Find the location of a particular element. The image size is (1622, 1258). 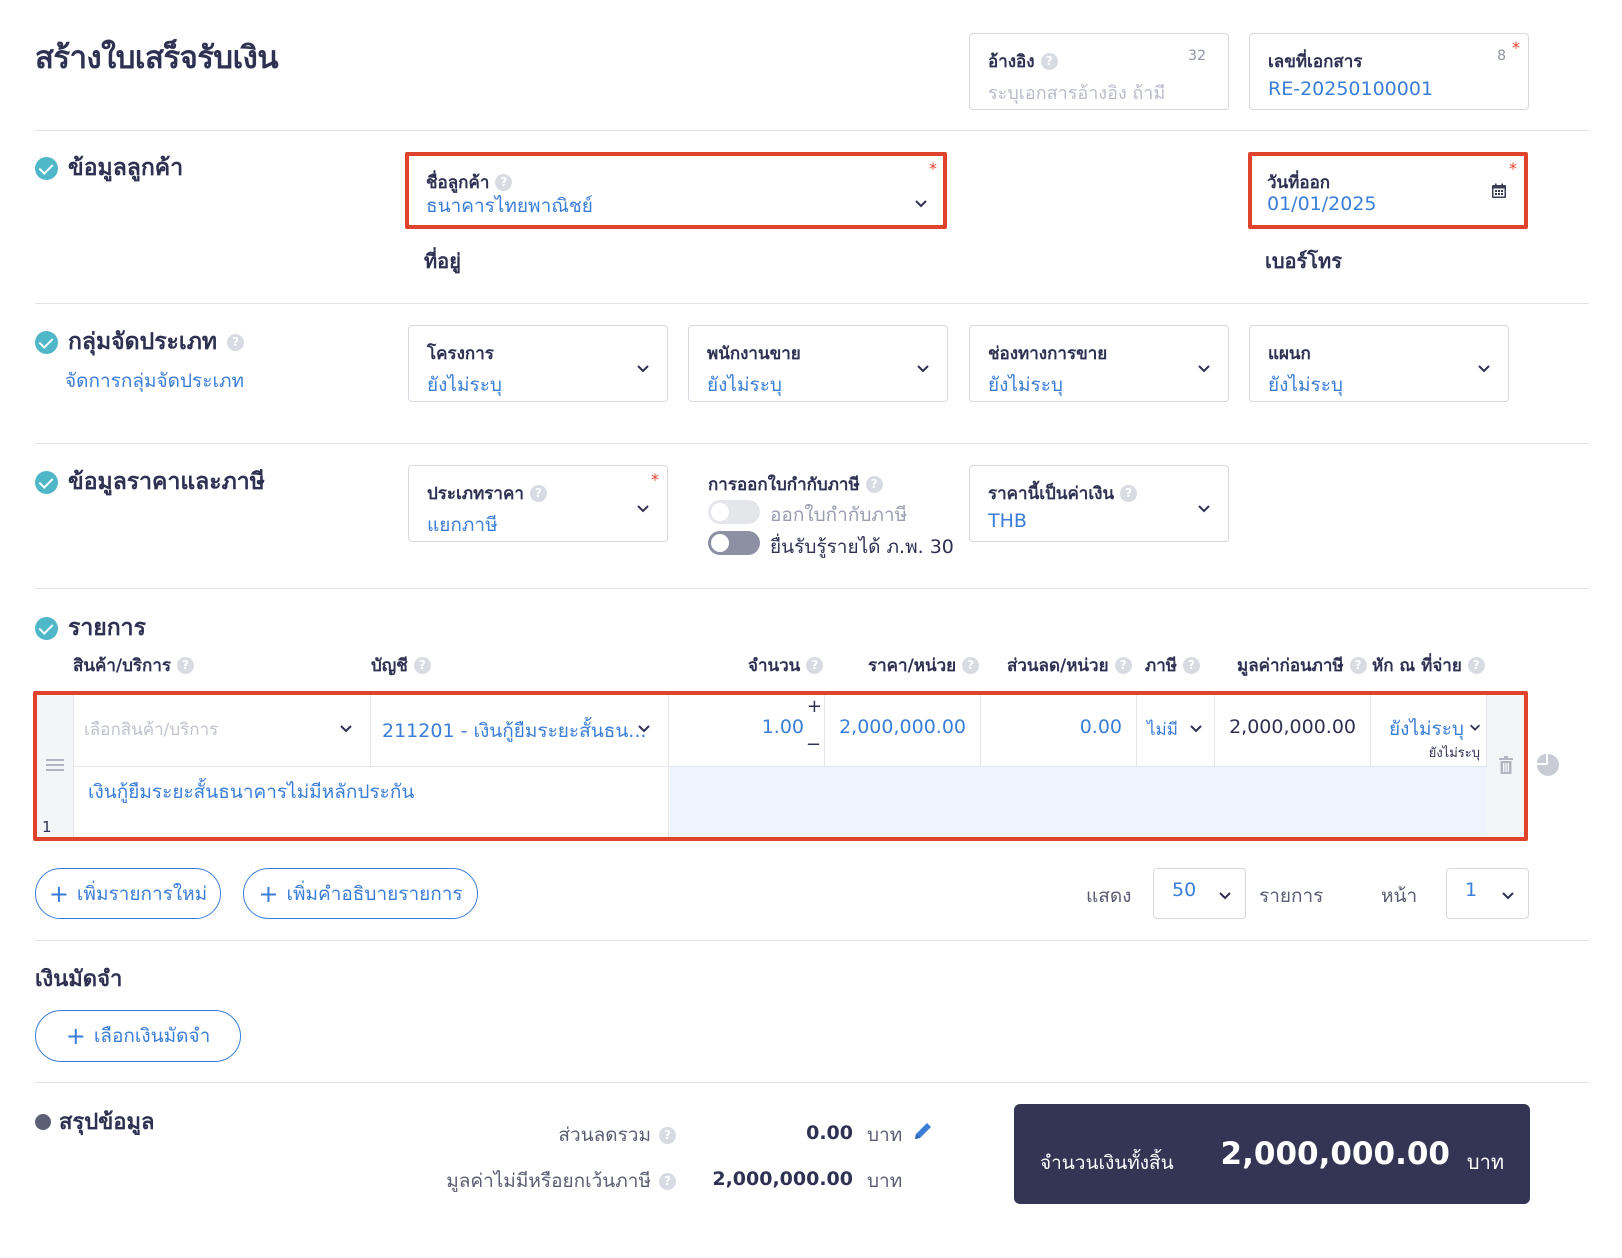

sales-channel-select: ช่องทางการขาย ยังไม่ระบุ is located at coordinates (1099, 363).